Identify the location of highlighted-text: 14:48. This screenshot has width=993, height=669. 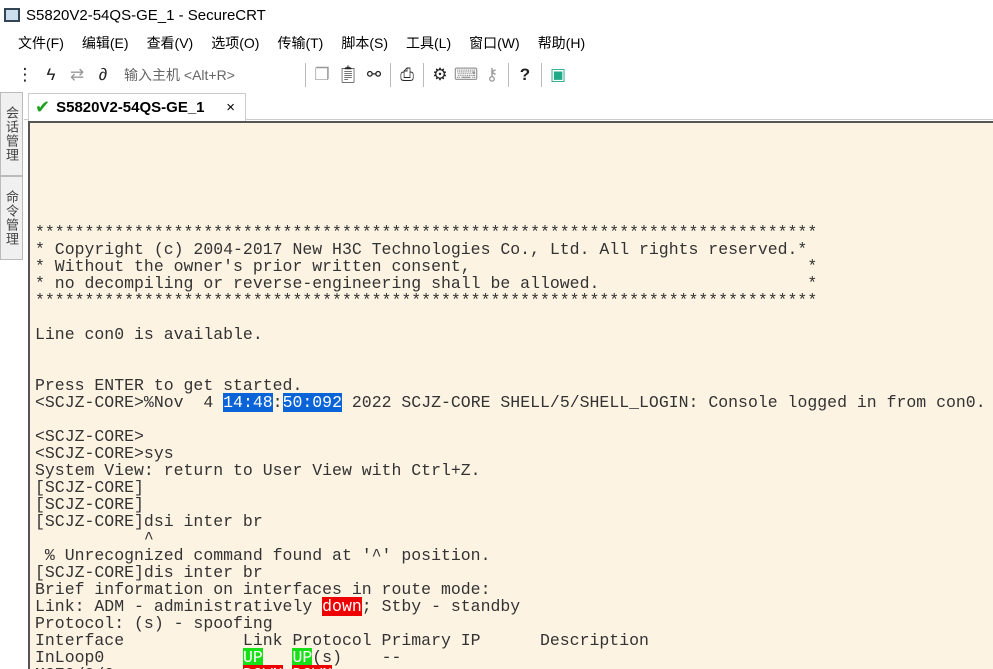
(248, 402).